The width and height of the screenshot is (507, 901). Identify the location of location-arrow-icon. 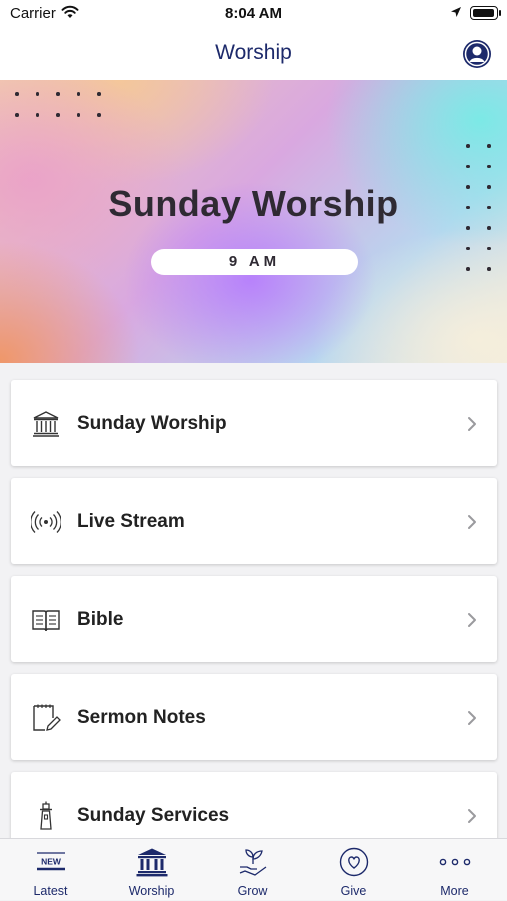
(456, 12).